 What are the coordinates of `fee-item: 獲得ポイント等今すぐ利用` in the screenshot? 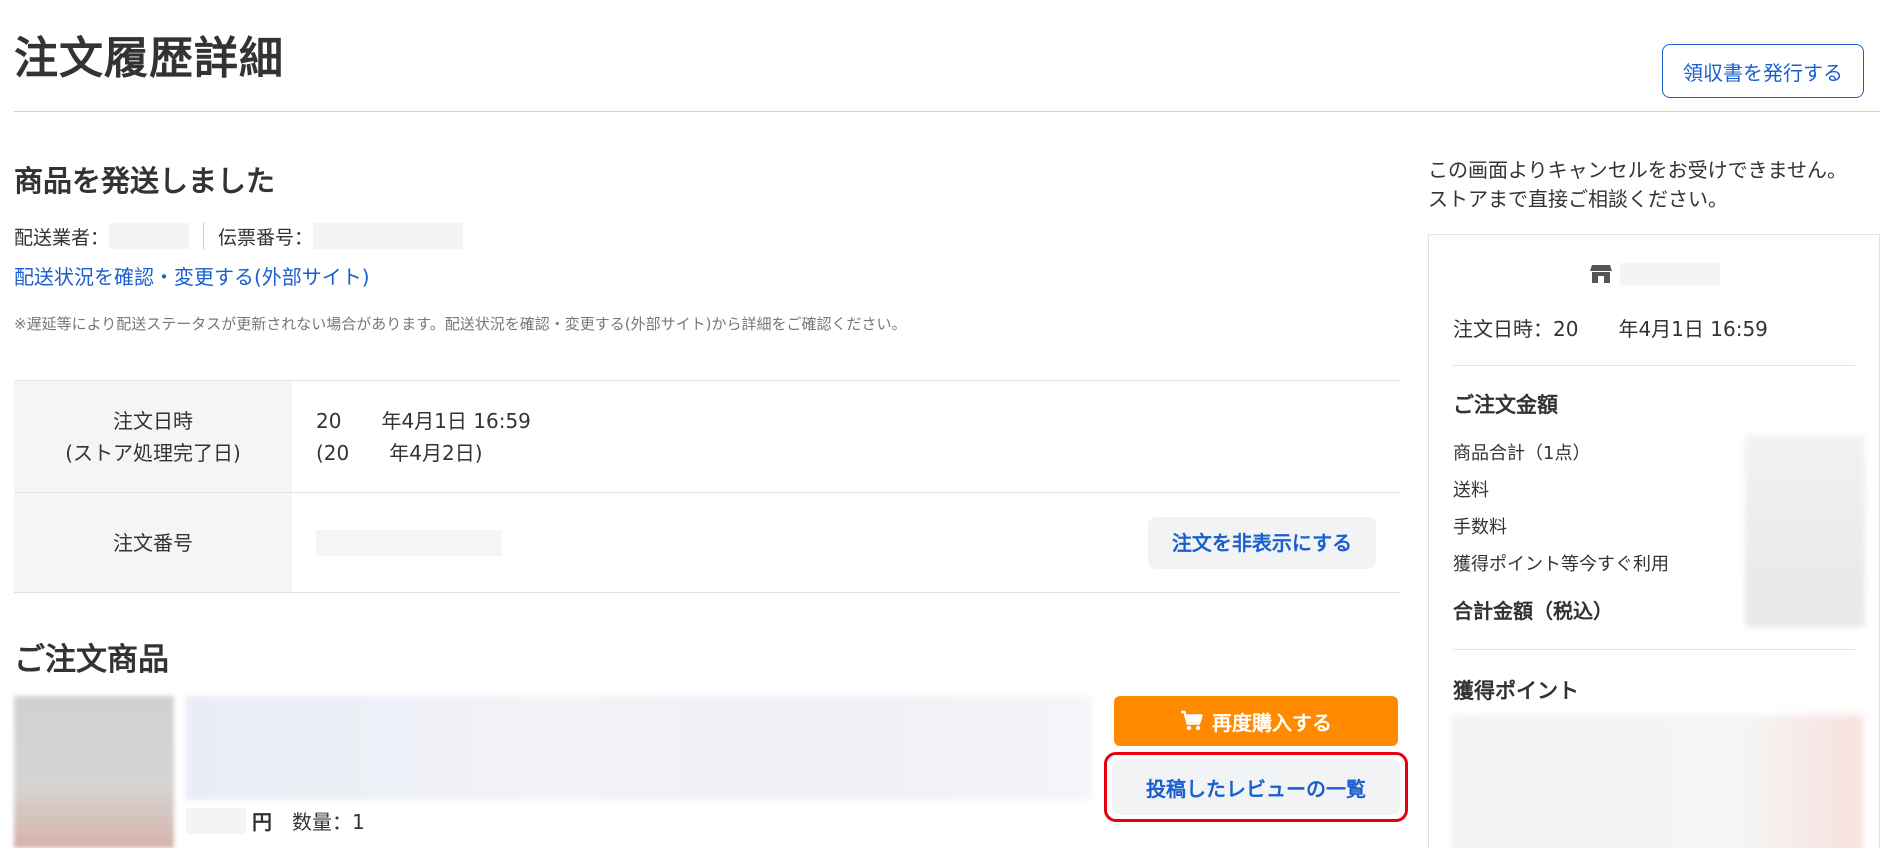 It's located at (1561, 564).